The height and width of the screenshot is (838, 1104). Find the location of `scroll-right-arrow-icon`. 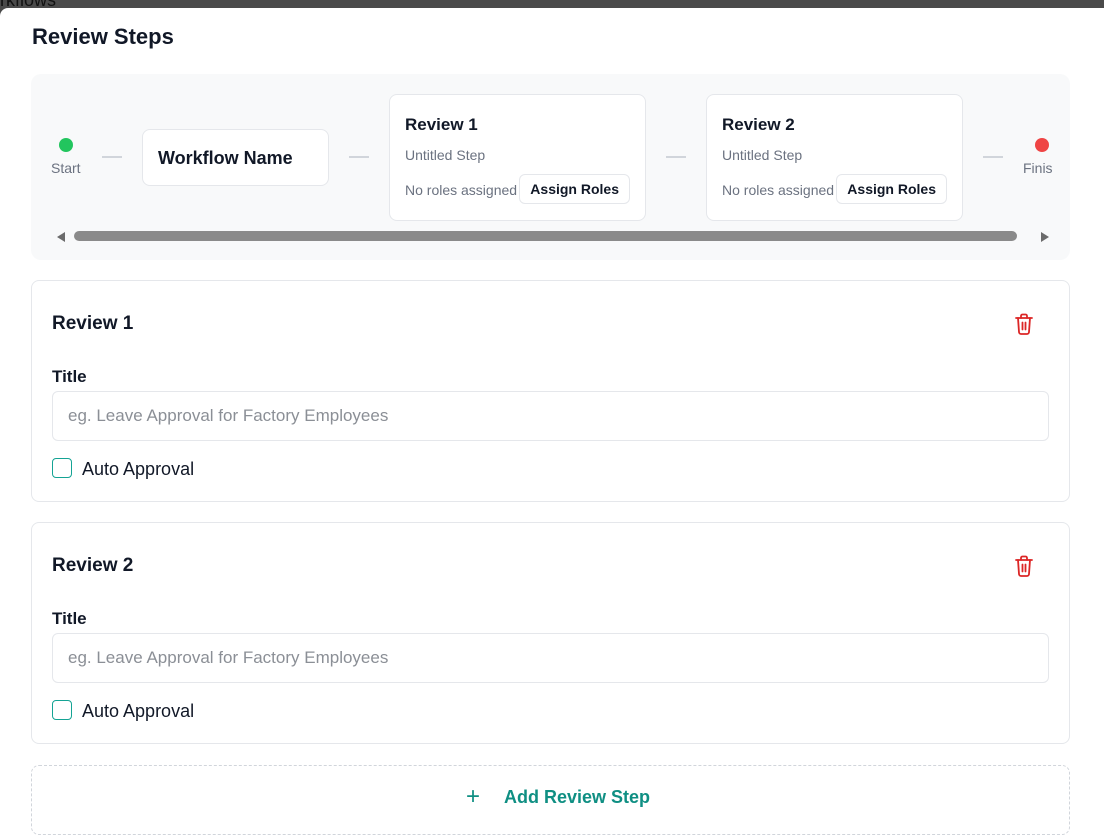

scroll-right-arrow-icon is located at coordinates (1045, 237).